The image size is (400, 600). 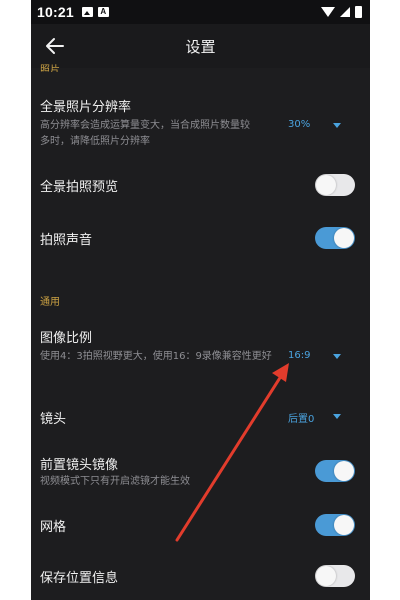 I want to click on setting-desc: 高分辨率会造成运算量变大，当合成照片数量较多时，请降低照片分辨率, so click(x=145, y=133).